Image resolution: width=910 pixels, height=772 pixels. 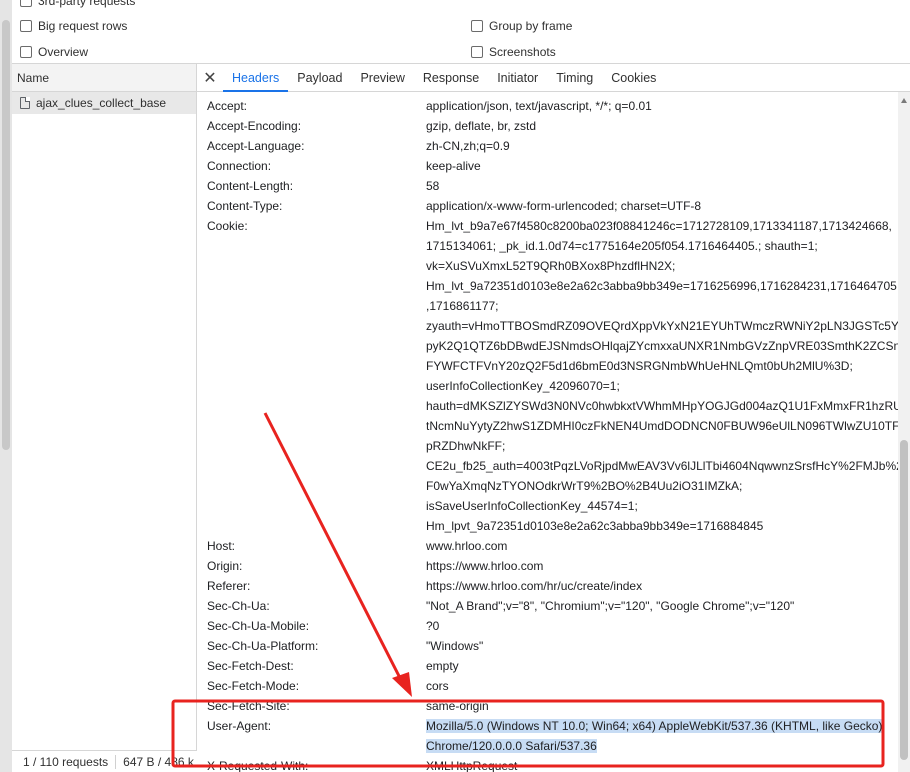 I want to click on tab-label: Initiator, so click(x=518, y=77).